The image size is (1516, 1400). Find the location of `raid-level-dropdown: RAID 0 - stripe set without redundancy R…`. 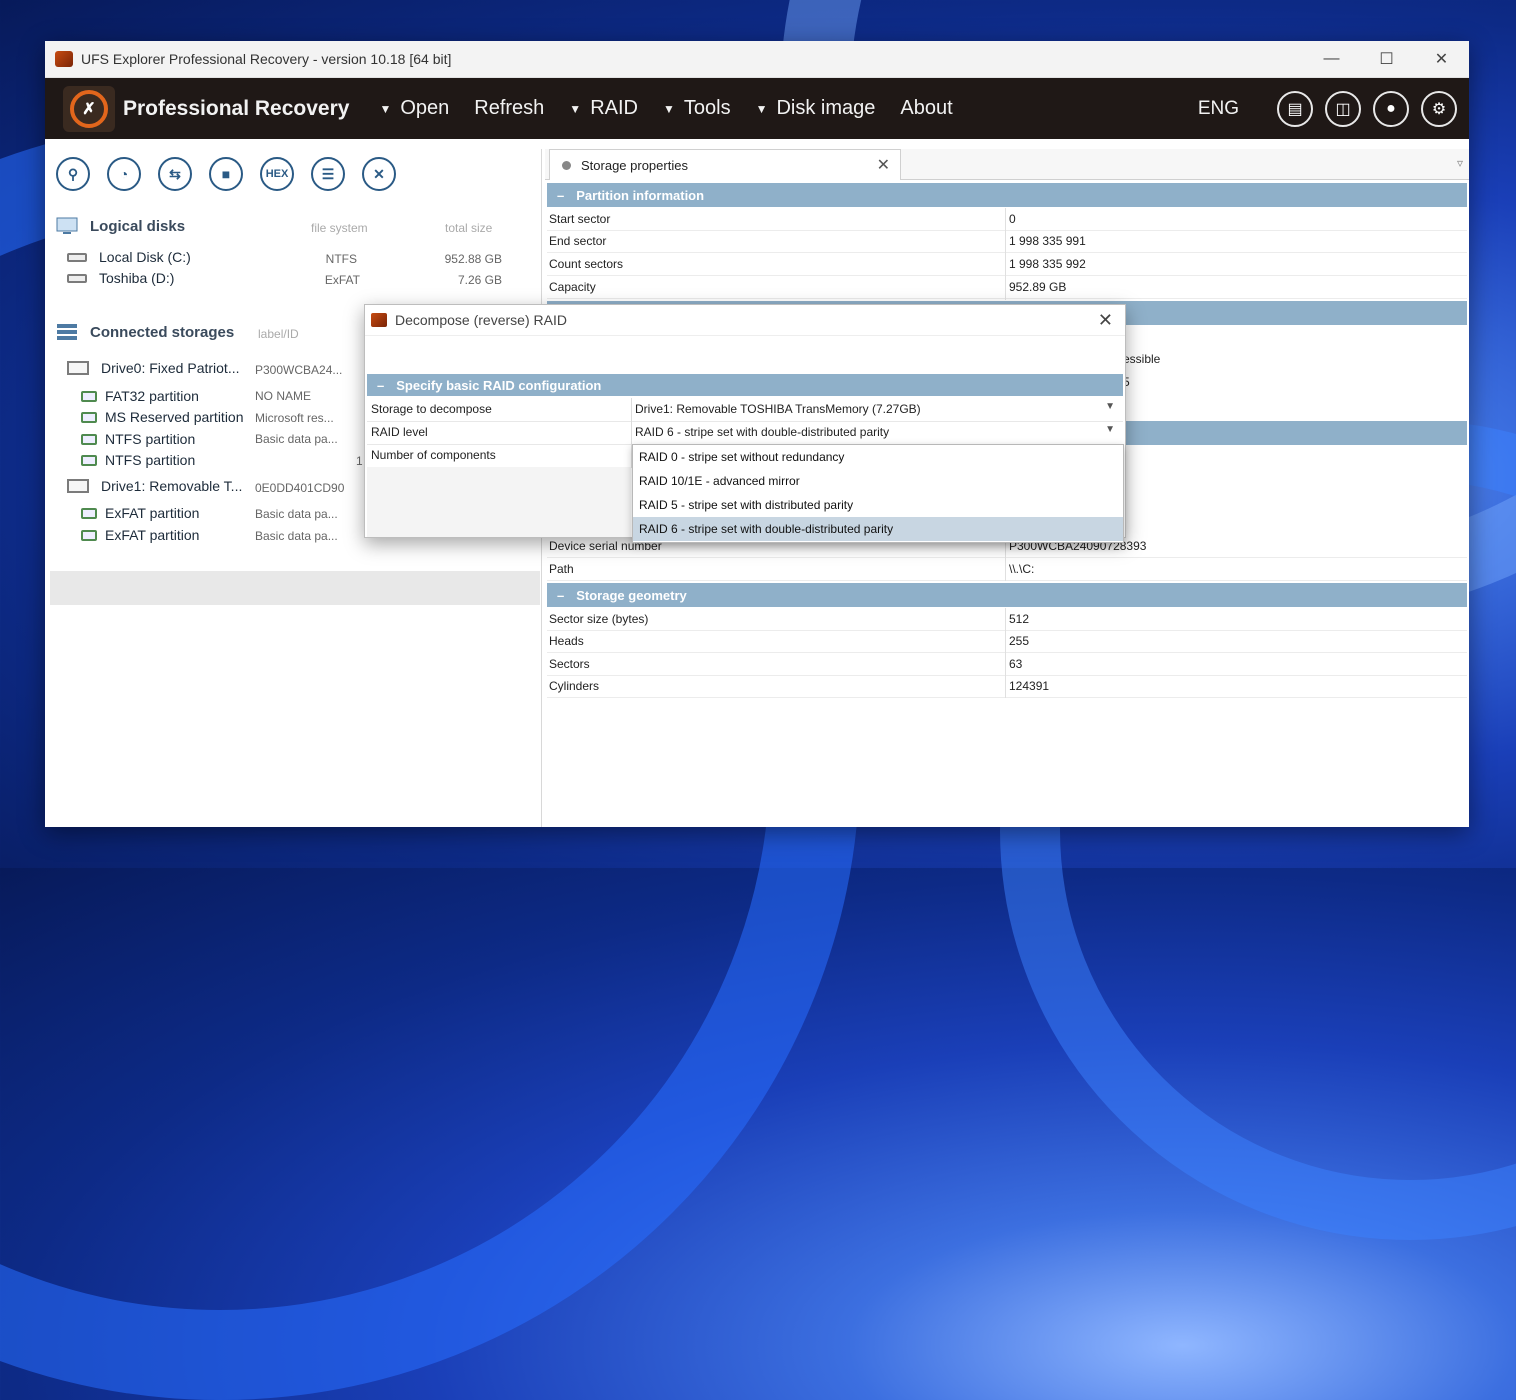

raid-level-dropdown: RAID 0 - stripe set without redundancy R… is located at coordinates (878, 493).